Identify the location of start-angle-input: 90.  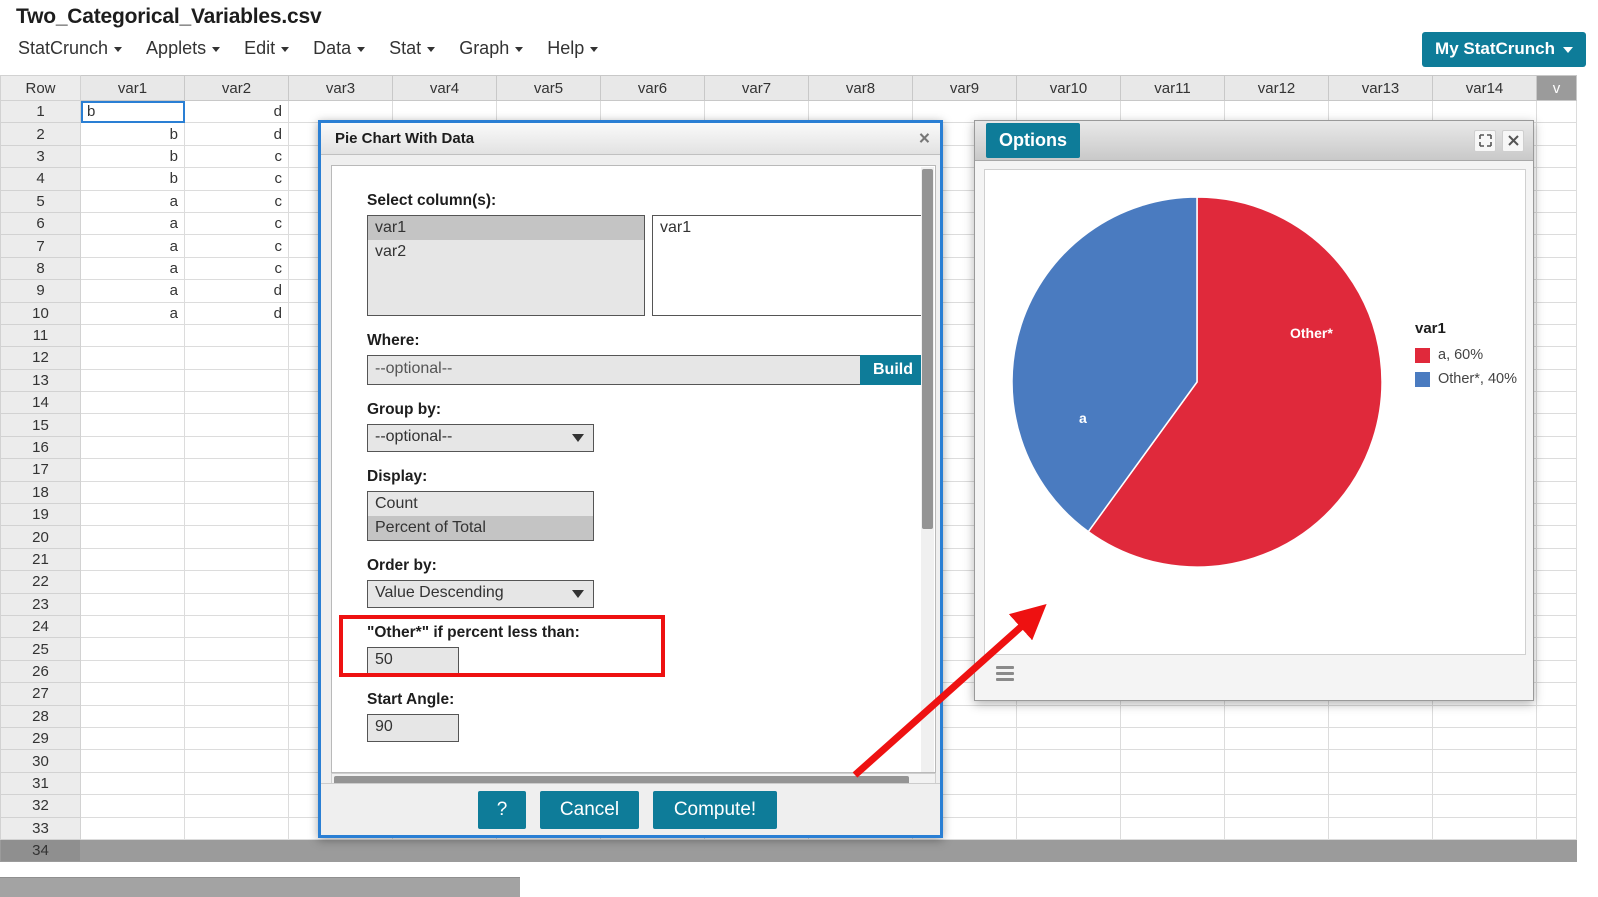
(413, 728).